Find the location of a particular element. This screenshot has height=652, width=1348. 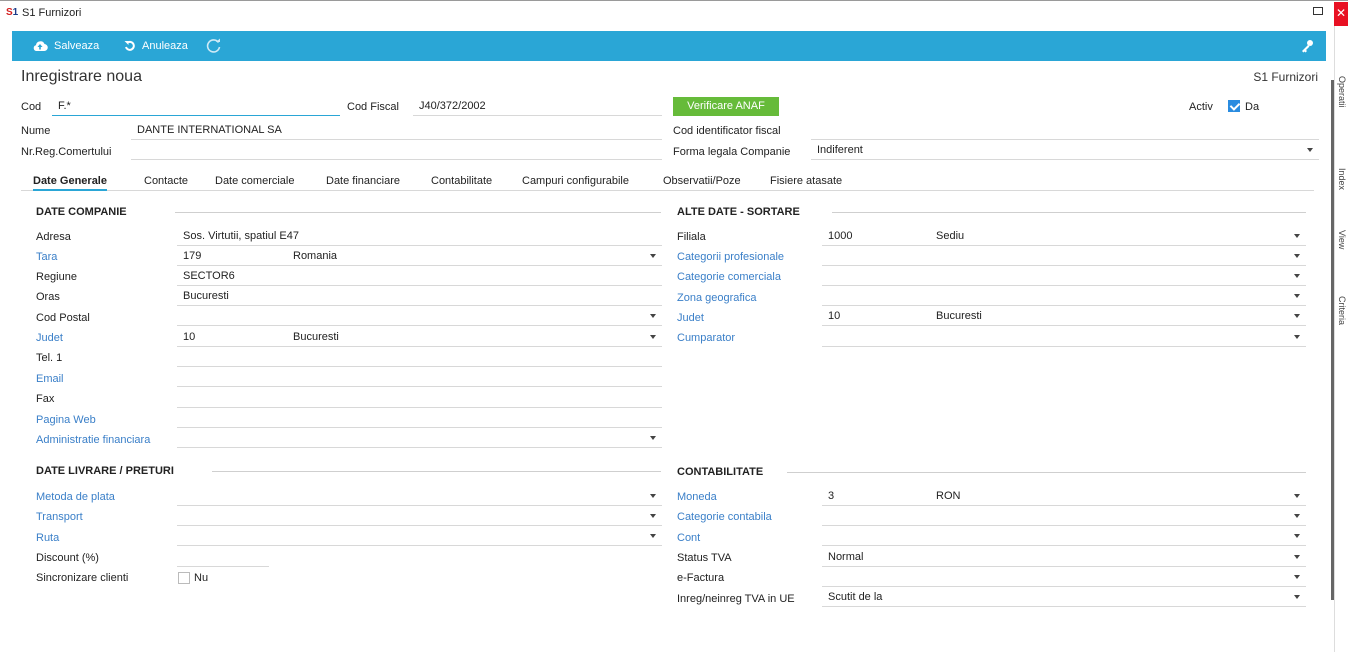

cont-label: Cont is located at coordinates (688, 538).